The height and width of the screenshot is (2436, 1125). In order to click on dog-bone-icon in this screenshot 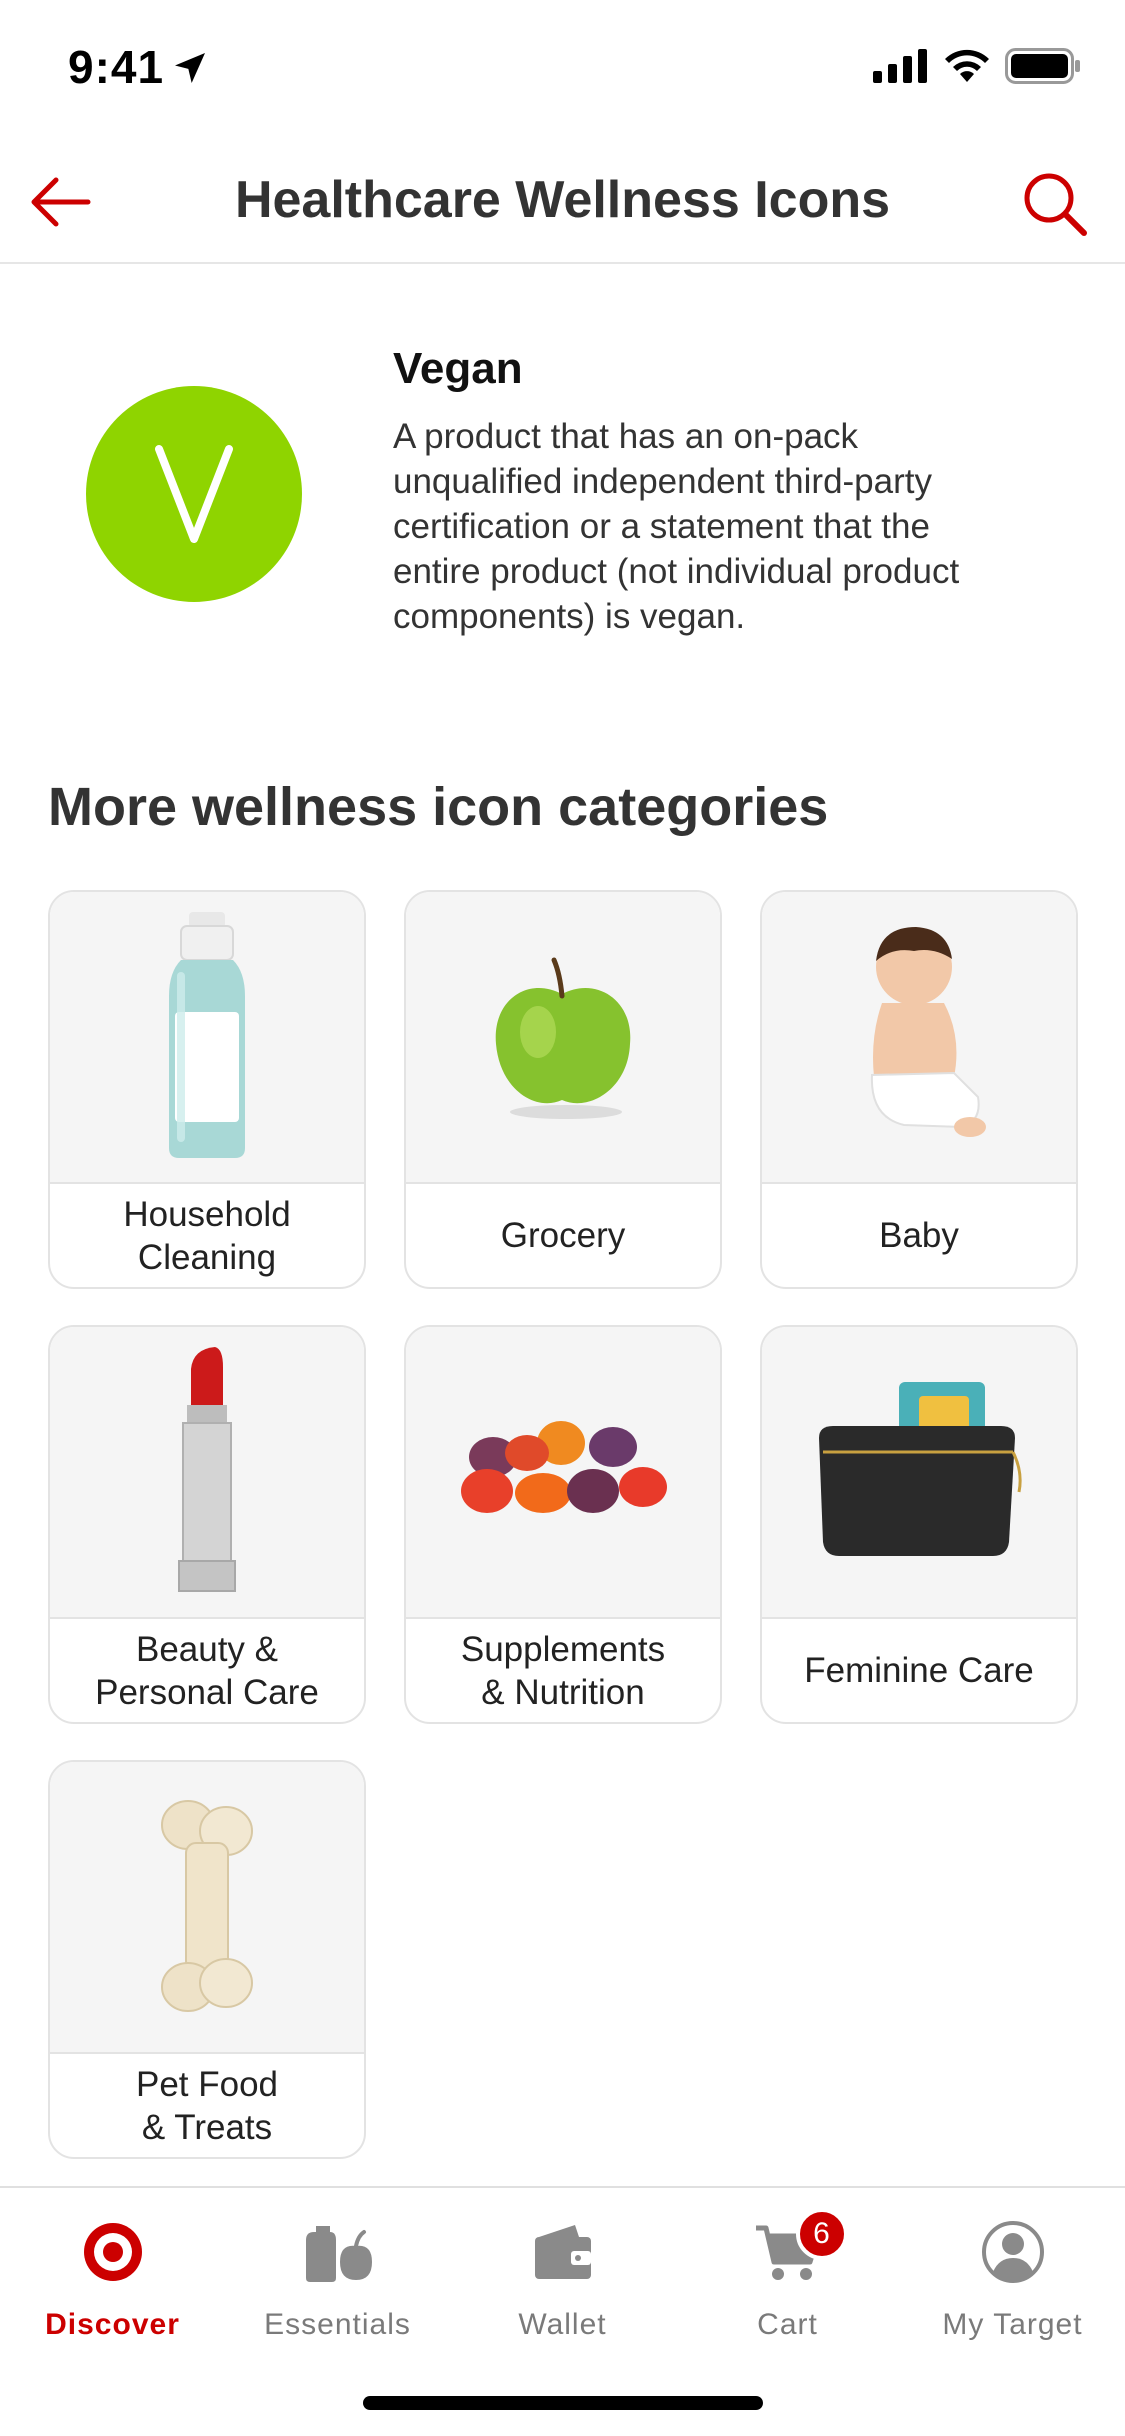, I will do `click(207, 1906)`.